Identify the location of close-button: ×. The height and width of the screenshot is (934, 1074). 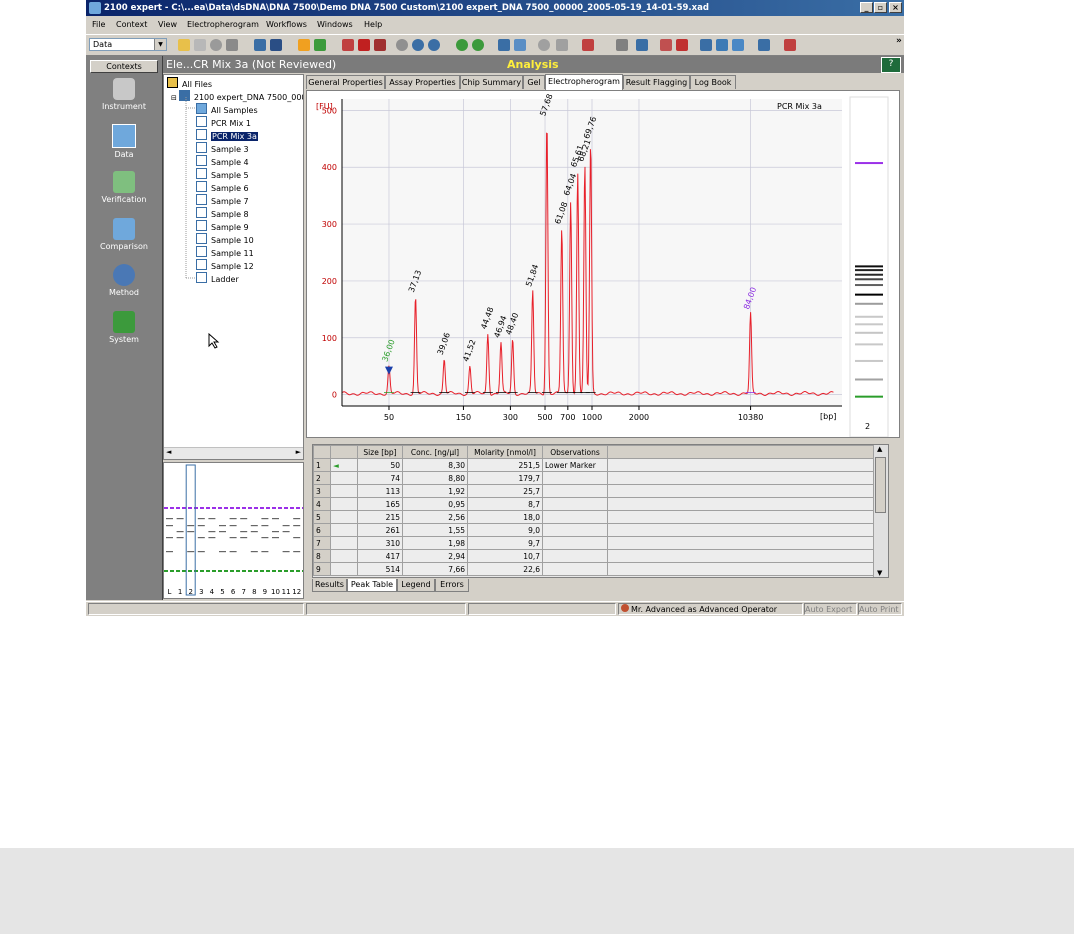
(895, 7).